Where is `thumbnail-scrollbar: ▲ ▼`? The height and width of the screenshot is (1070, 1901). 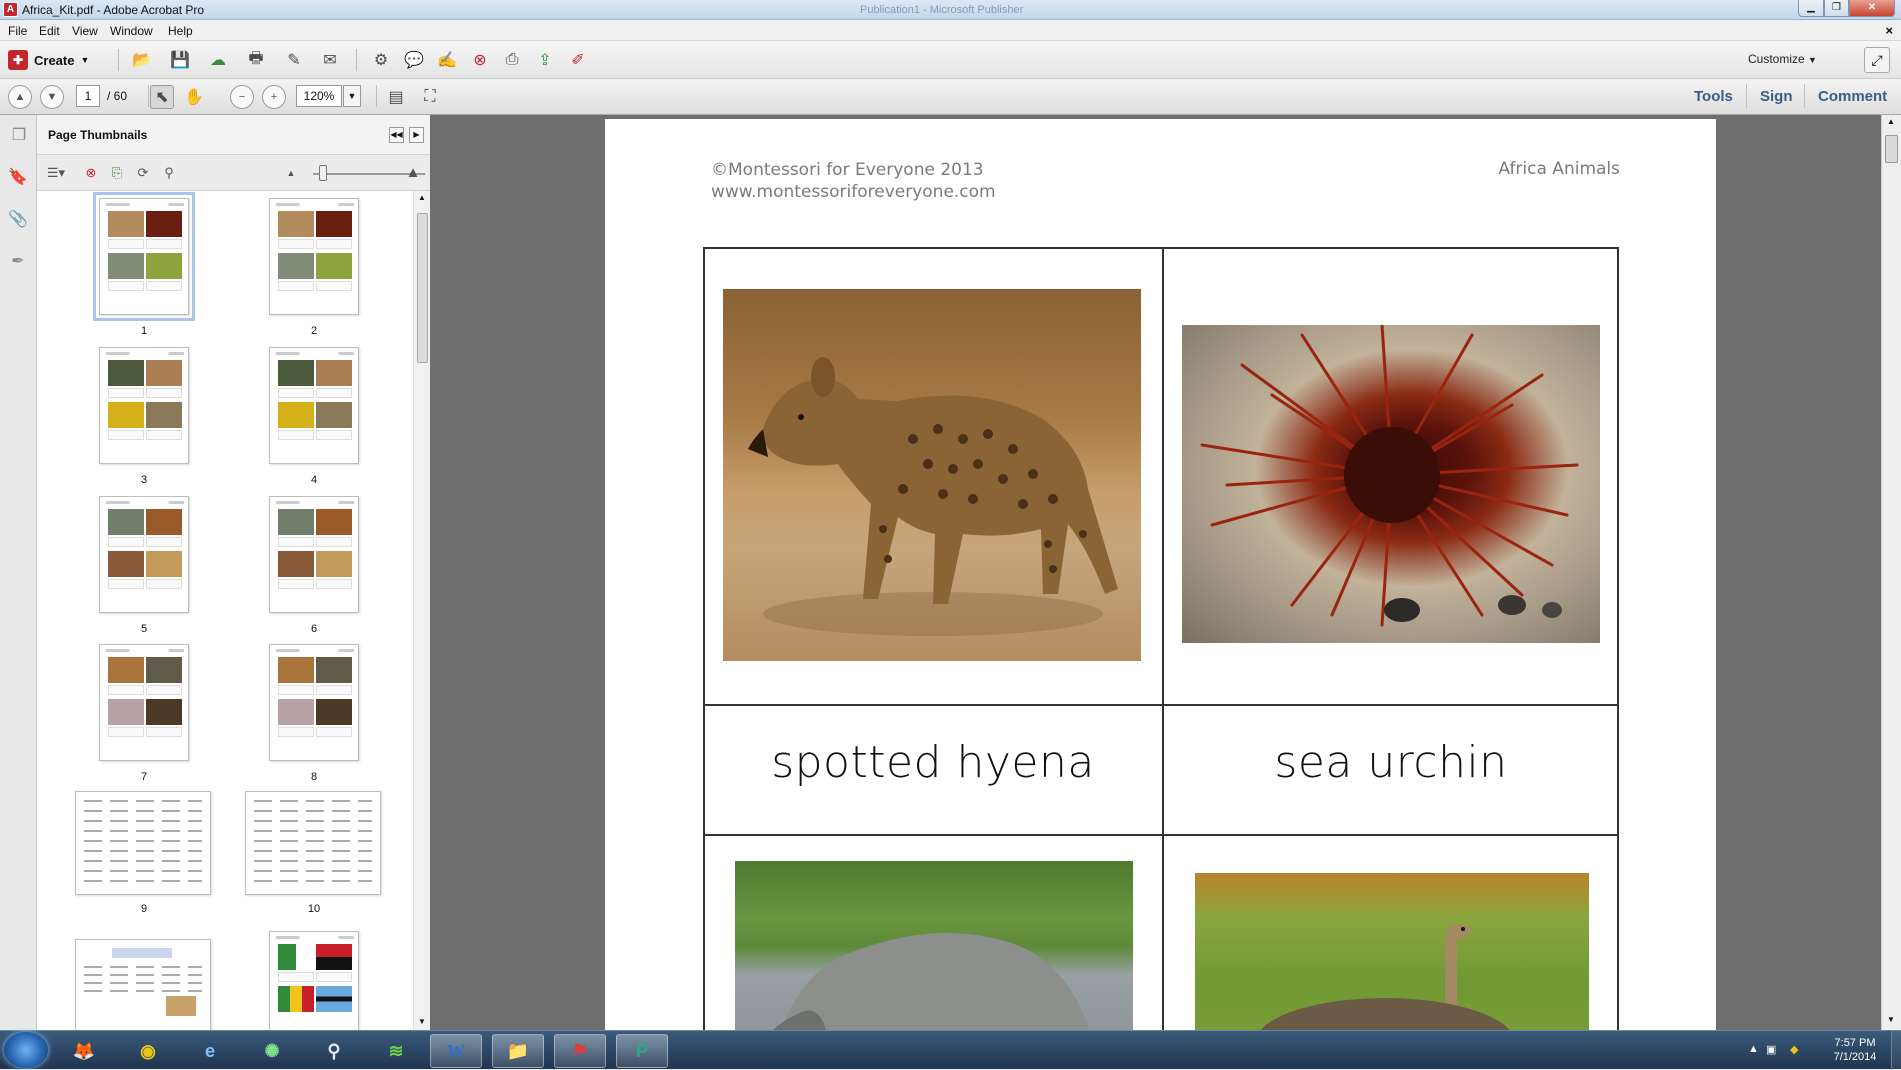 thumbnail-scrollbar: ▲ ▼ is located at coordinates (421, 610).